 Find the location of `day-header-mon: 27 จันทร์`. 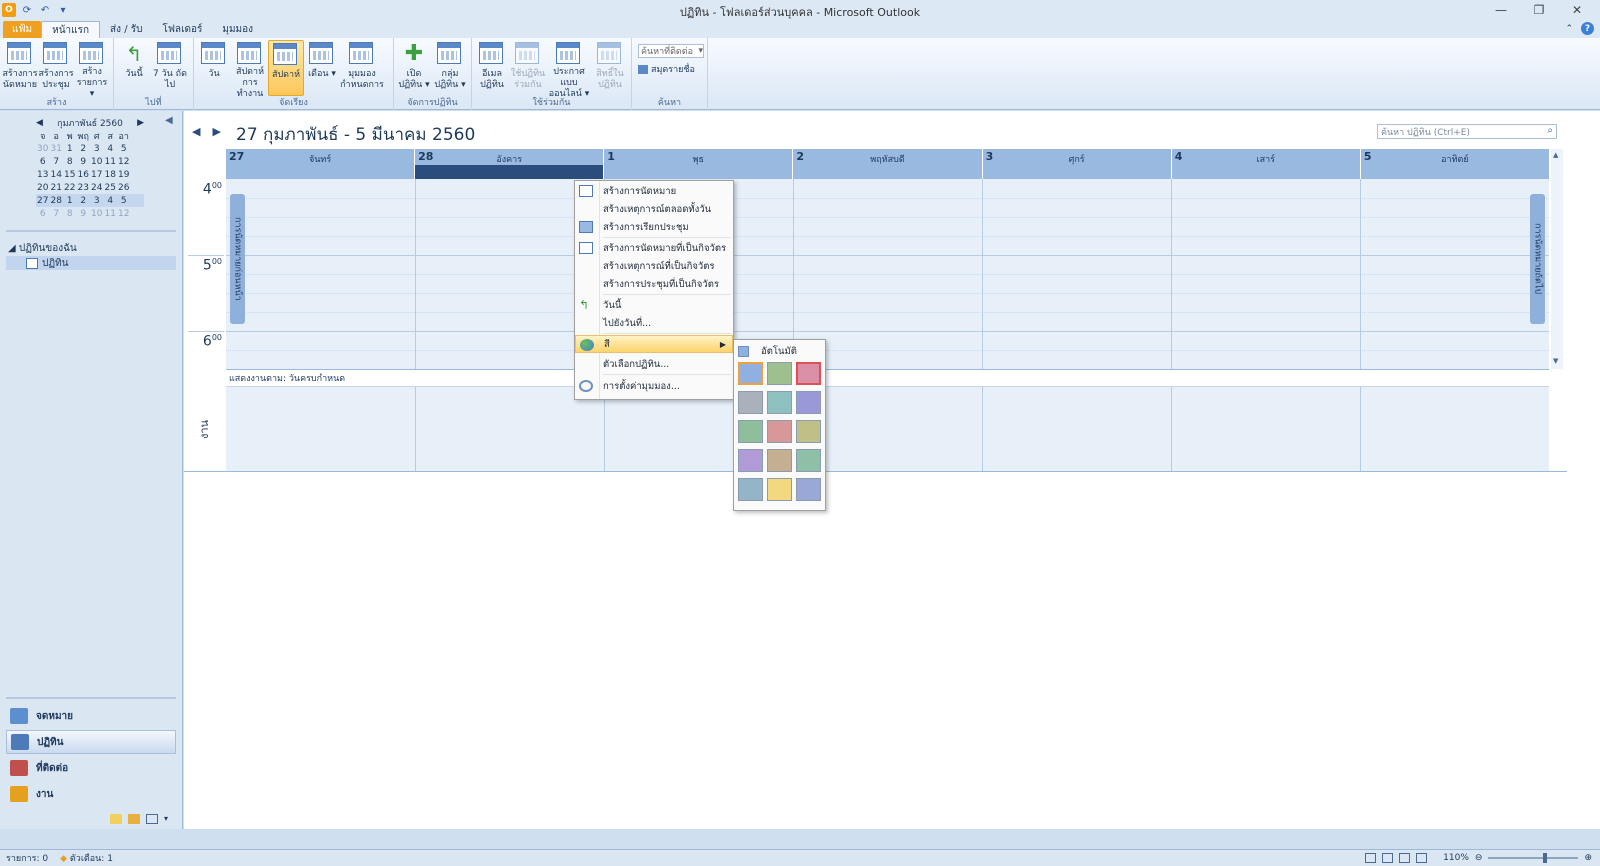

day-header-mon: 27 จันทร์ is located at coordinates (321, 164).